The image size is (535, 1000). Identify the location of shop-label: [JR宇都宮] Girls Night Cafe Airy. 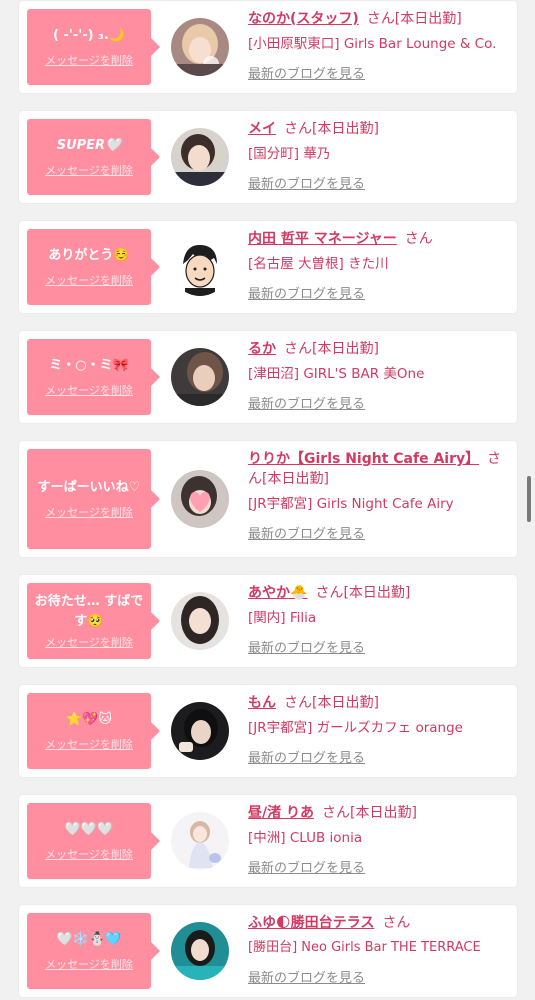
(351, 504).